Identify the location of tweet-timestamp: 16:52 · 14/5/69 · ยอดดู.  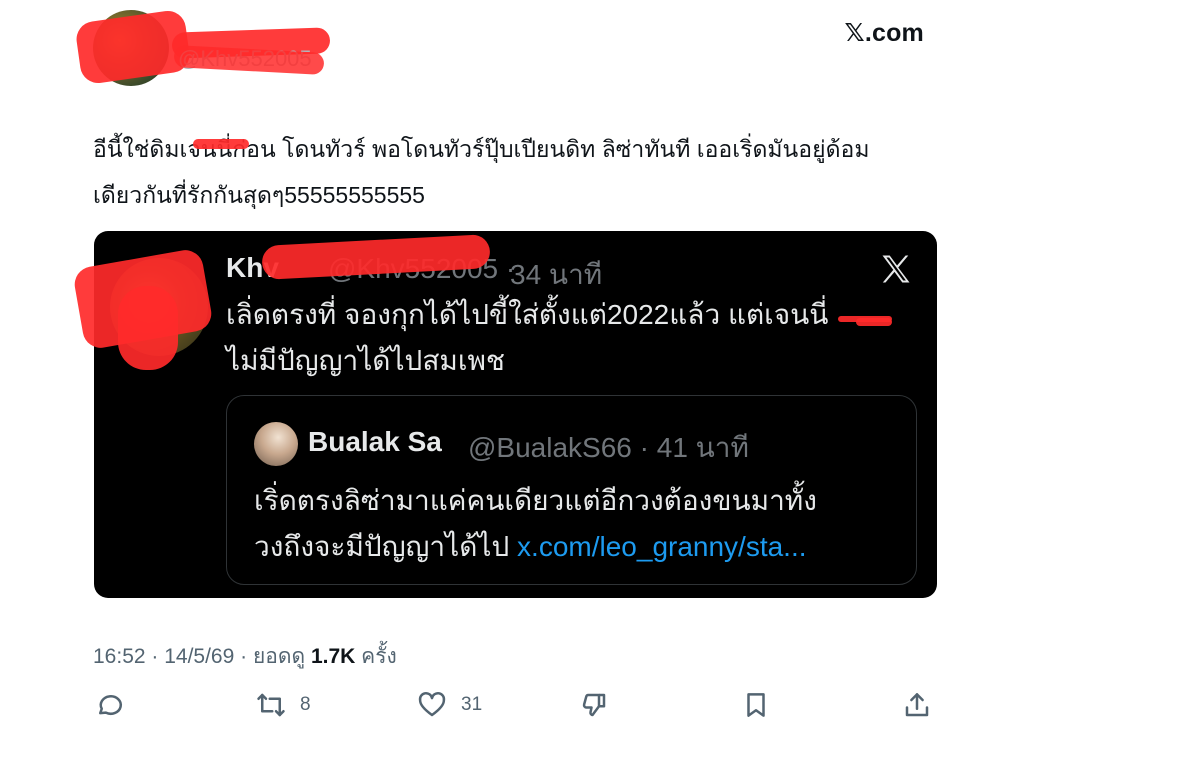
(202, 656).